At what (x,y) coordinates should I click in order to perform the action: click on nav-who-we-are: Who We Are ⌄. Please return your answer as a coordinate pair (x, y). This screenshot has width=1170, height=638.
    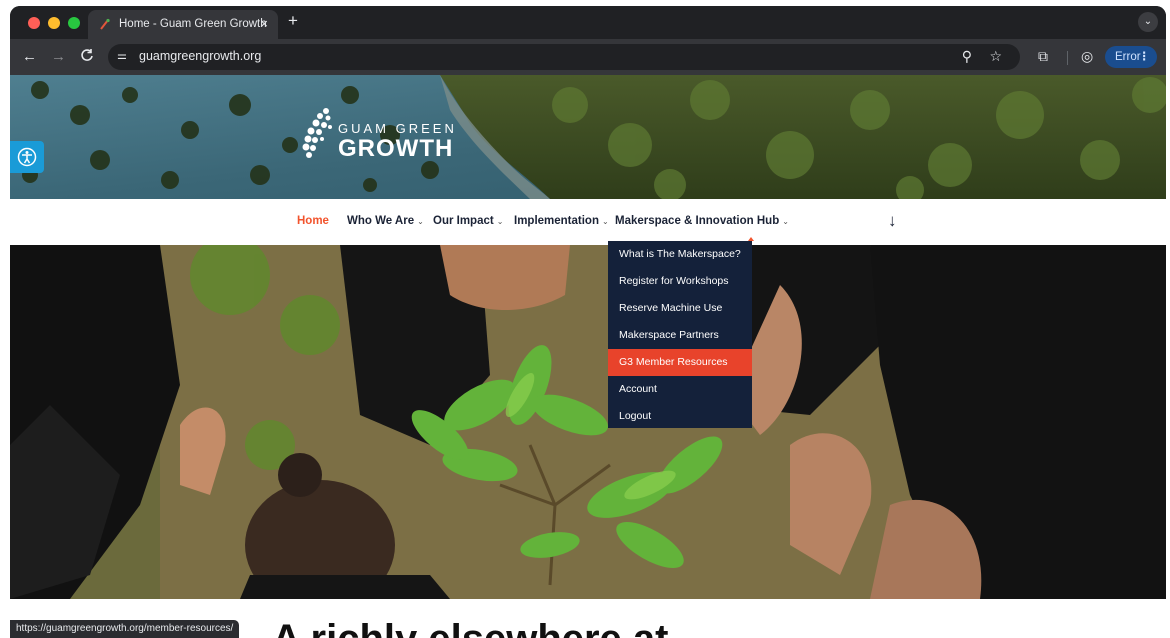
    Looking at the image, I should click on (385, 221).